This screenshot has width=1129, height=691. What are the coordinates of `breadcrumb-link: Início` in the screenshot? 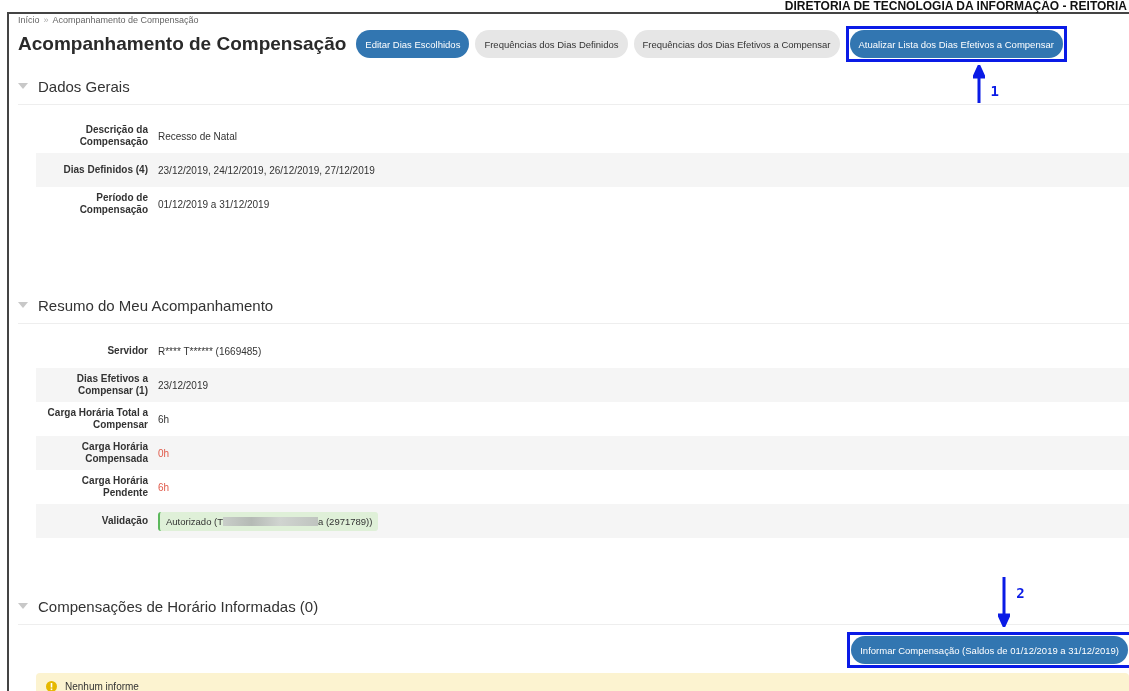 It's located at (29, 20).